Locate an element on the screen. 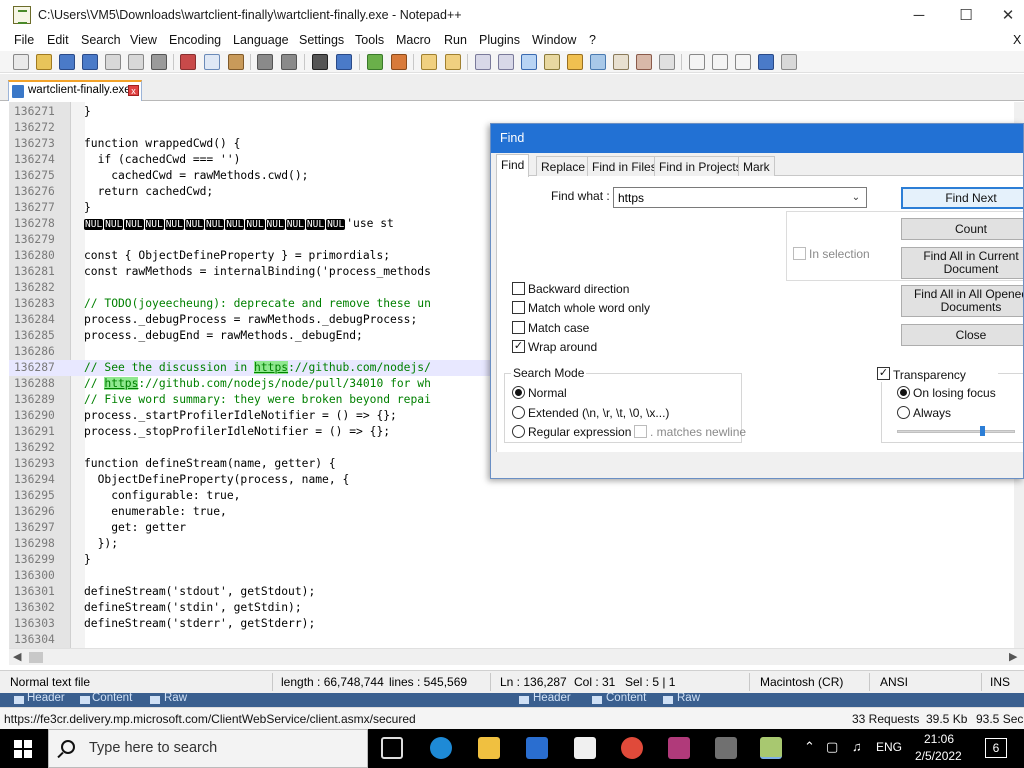 This screenshot has height=768, width=1024. undo-icon is located at coordinates (265, 62).